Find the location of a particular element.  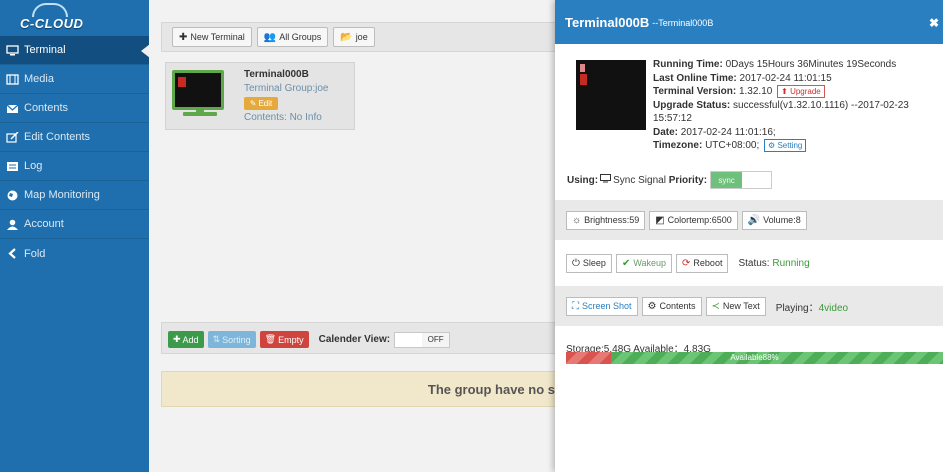

status-label: Status: is located at coordinates (754, 263).